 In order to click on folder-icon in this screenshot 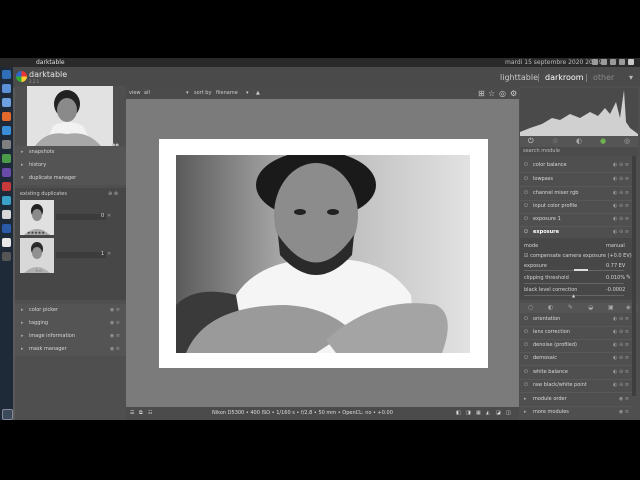, I will do `click(6, 102)`.